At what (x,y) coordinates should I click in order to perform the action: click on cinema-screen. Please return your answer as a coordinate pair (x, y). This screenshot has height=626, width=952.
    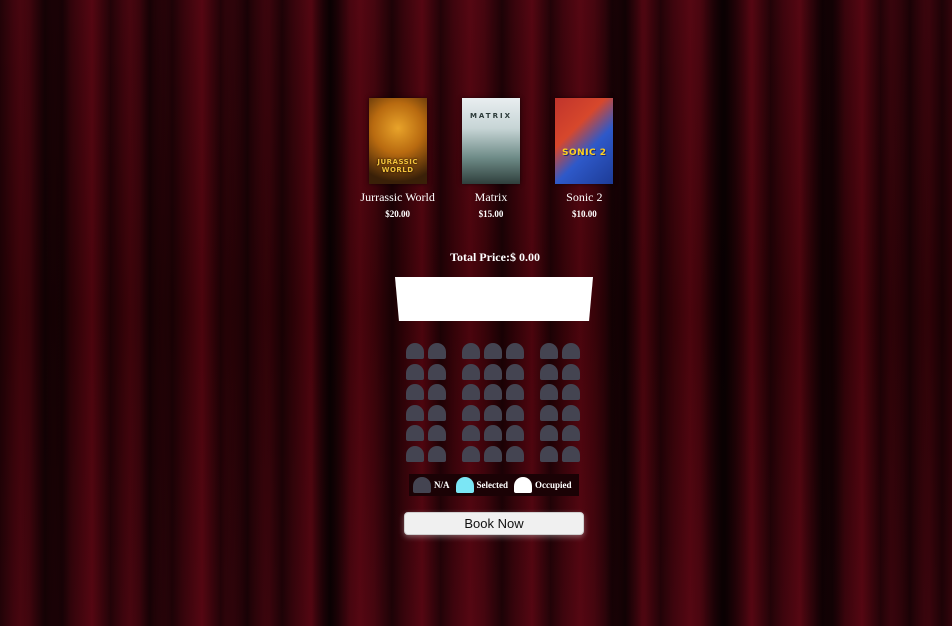
    Looking at the image, I should click on (494, 299).